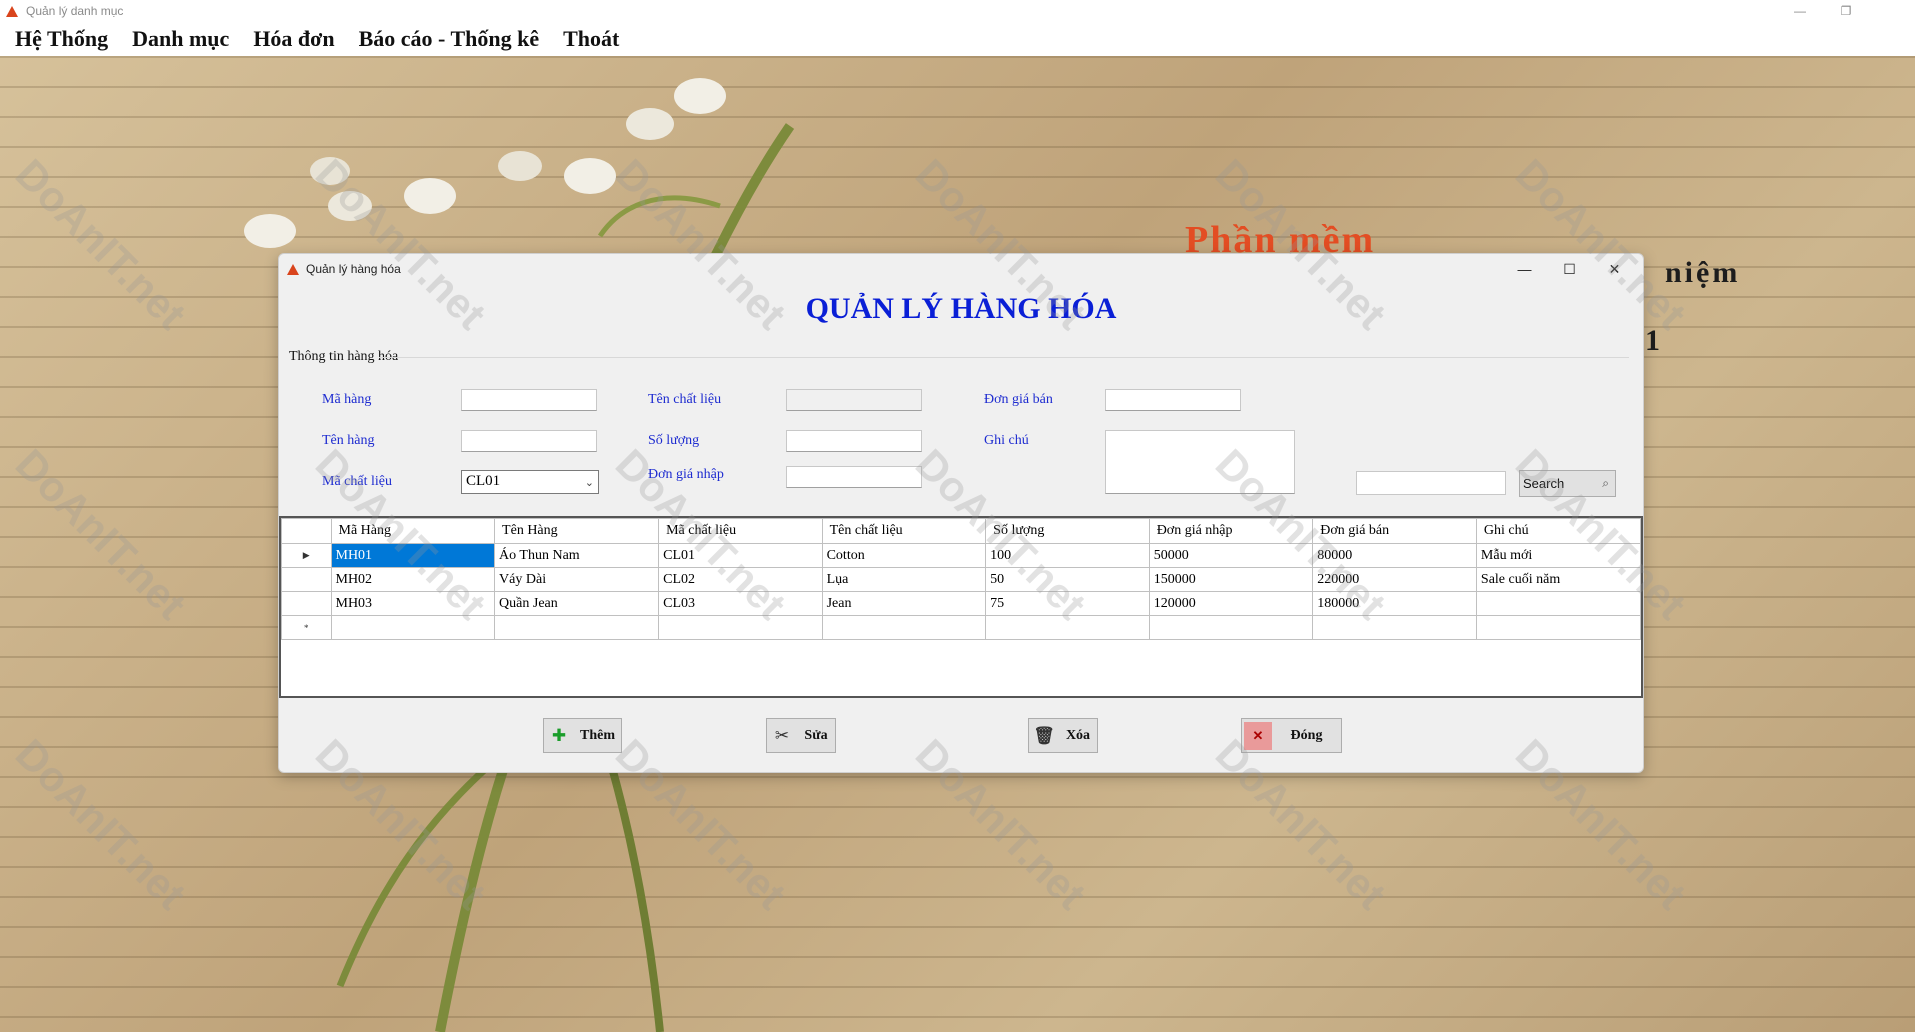 The image size is (1915, 1032). Describe the element at coordinates (306, 555) in the screenshot. I see `current-row-marker-icon: ▶` at that location.